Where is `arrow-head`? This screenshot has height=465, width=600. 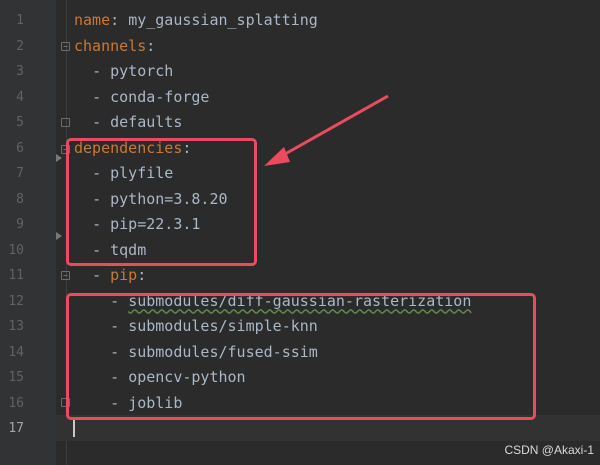
arrow-head is located at coordinates (277, 156).